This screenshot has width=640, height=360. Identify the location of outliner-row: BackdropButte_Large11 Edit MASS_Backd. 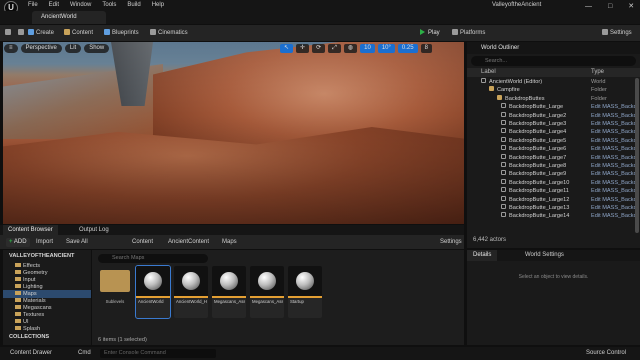
(553, 191).